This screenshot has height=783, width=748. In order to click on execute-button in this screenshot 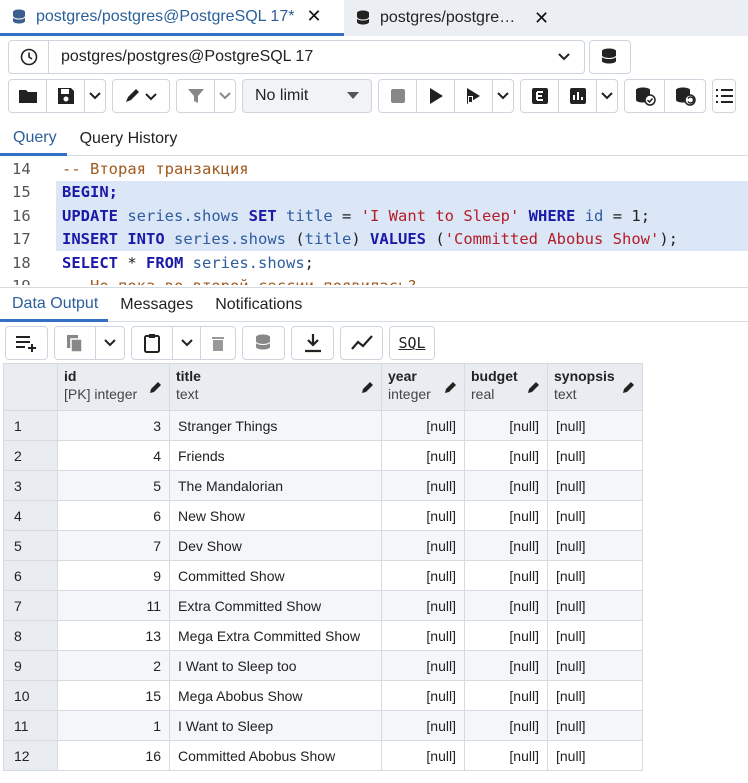, I will do `click(436, 96)`.